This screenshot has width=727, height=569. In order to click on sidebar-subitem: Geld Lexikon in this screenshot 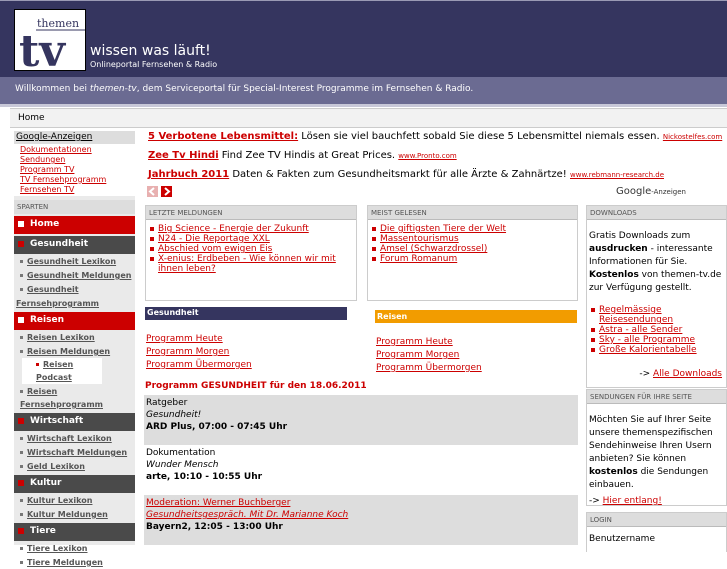, I will do `click(74, 466)`.